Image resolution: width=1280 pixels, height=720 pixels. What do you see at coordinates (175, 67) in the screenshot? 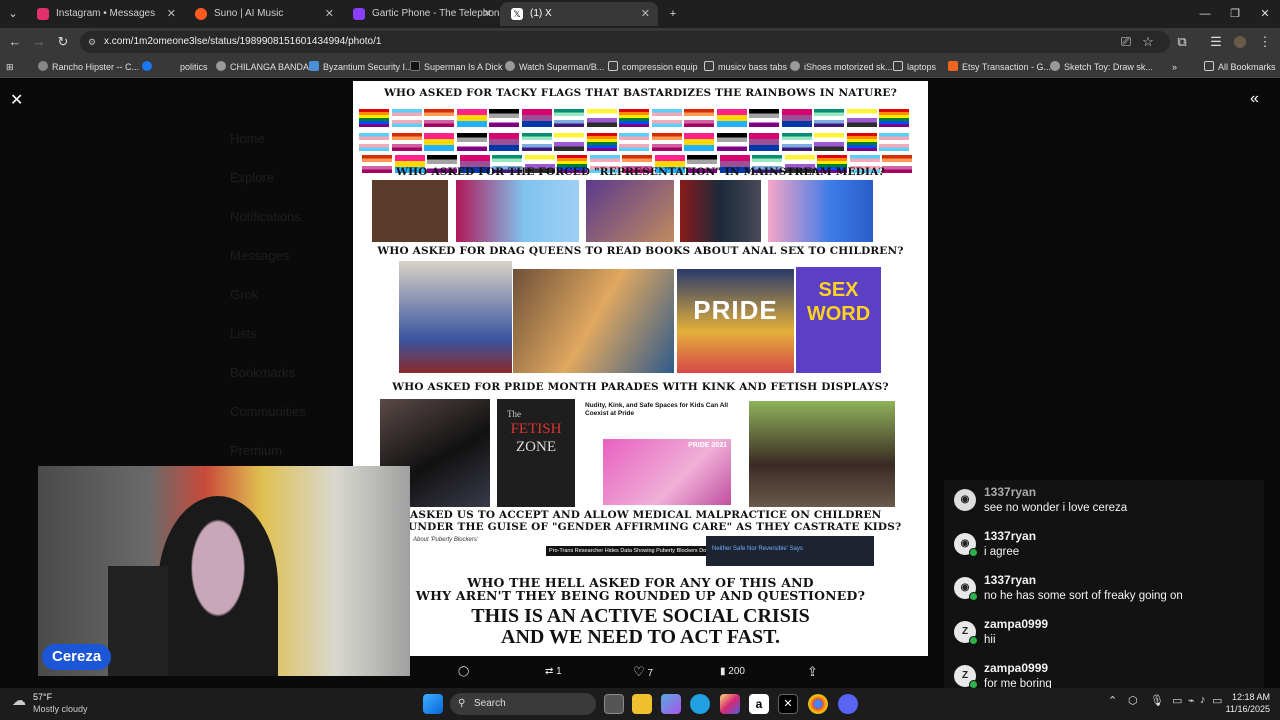
I see `bookmark-politics: politics` at bounding box center [175, 67].